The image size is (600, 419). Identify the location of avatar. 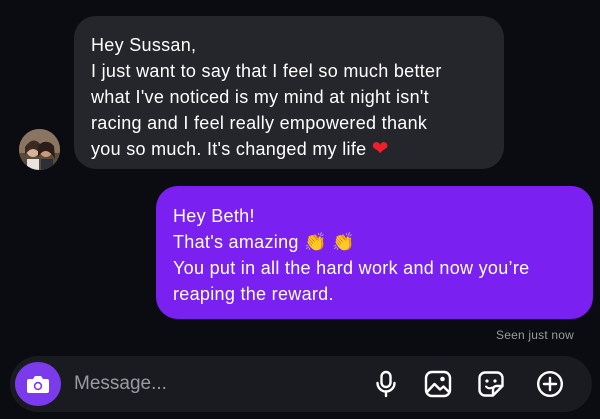
(39, 149).